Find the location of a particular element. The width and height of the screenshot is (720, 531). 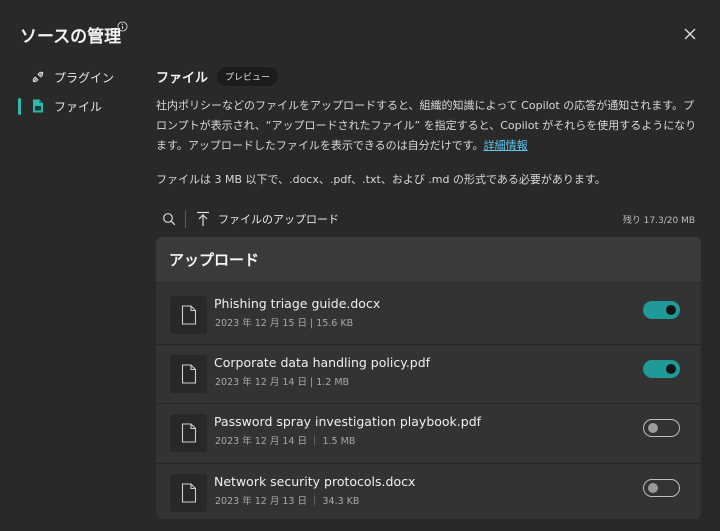

upload-icon is located at coordinates (203, 218).